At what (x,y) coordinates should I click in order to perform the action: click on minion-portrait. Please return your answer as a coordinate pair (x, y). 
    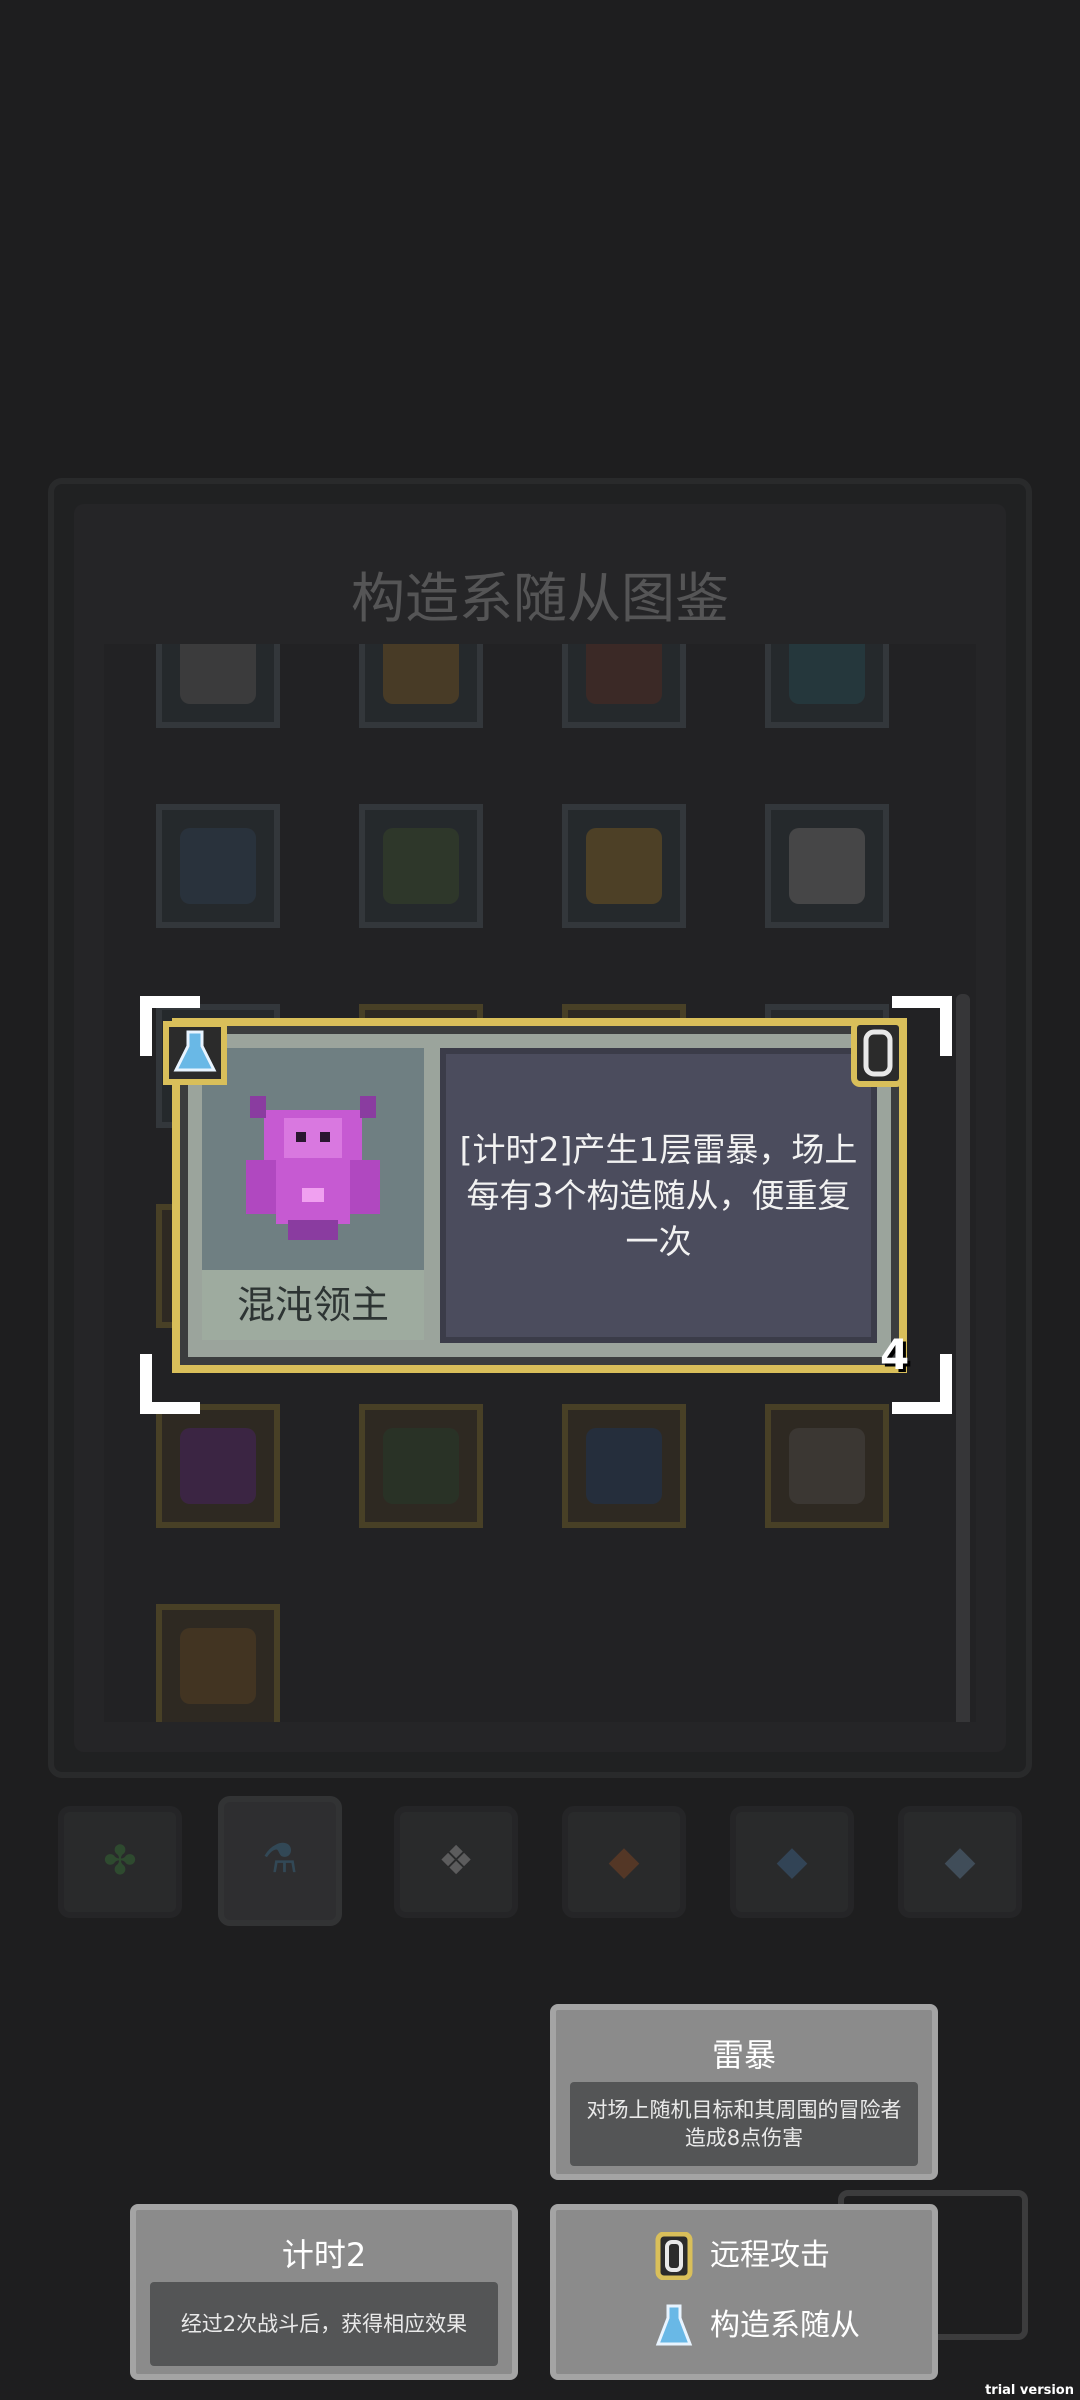
    Looking at the image, I should click on (313, 1159).